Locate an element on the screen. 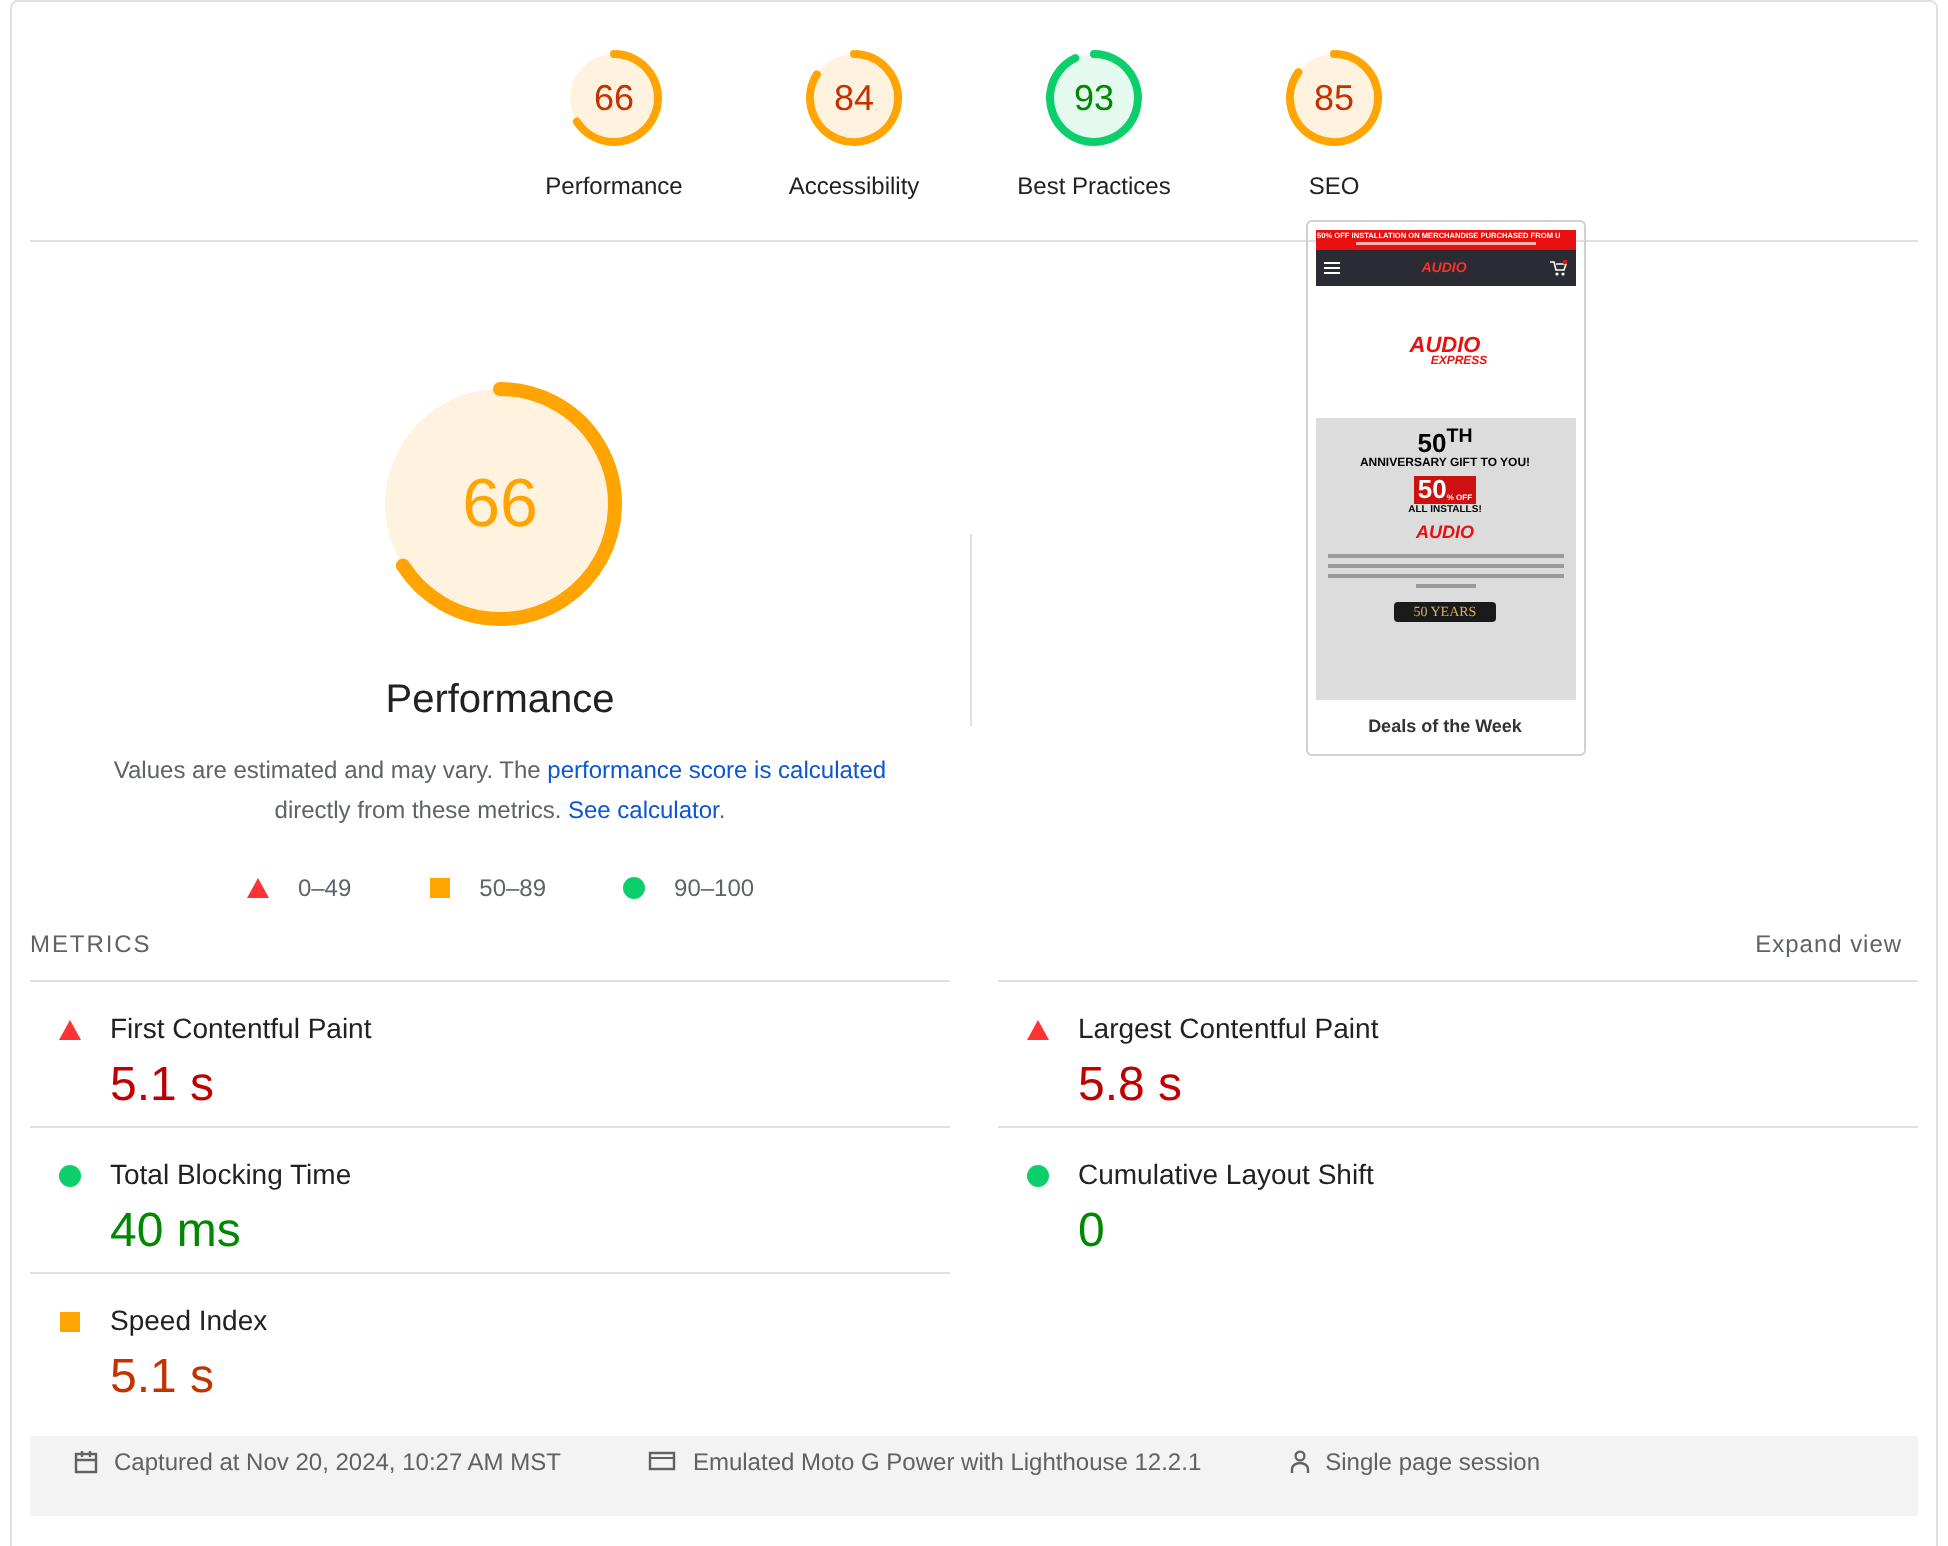 This screenshot has height=1546, width=1948. legend-label: 50–89 is located at coordinates (513, 889).